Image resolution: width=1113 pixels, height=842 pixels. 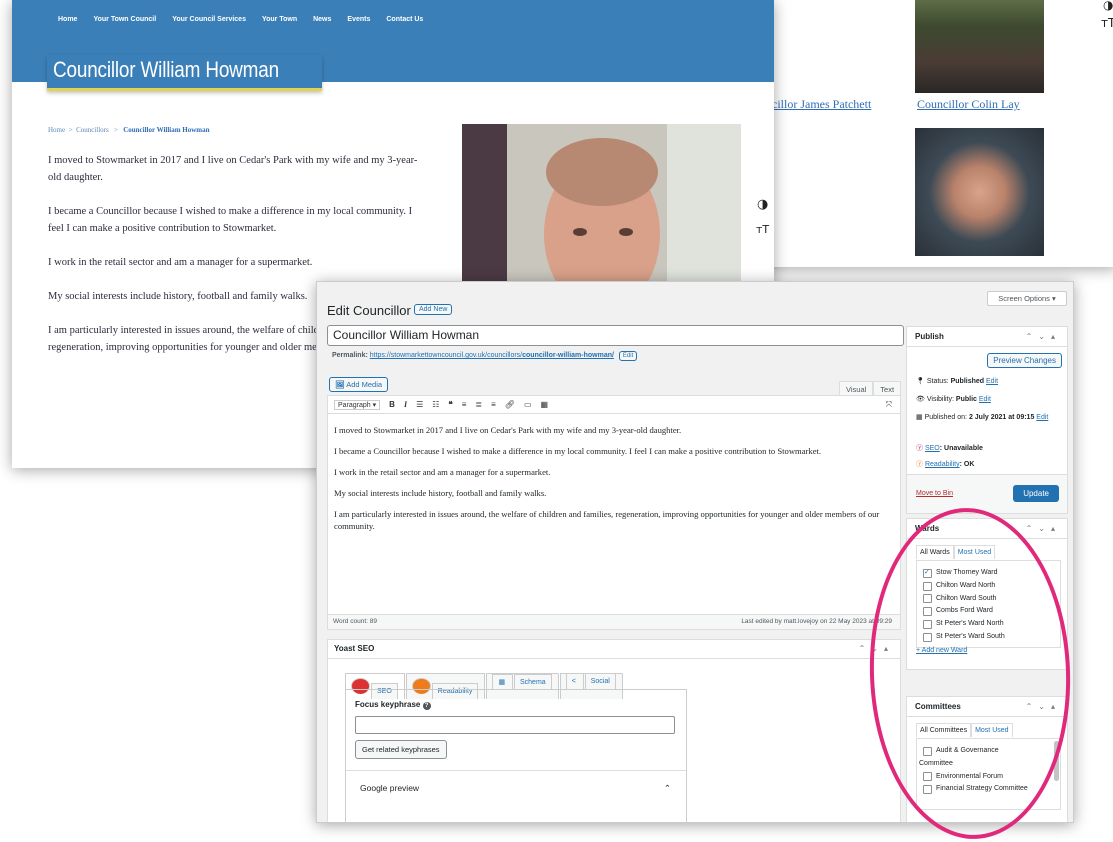 I want to click on help-icon: ?, so click(x=426, y=706).